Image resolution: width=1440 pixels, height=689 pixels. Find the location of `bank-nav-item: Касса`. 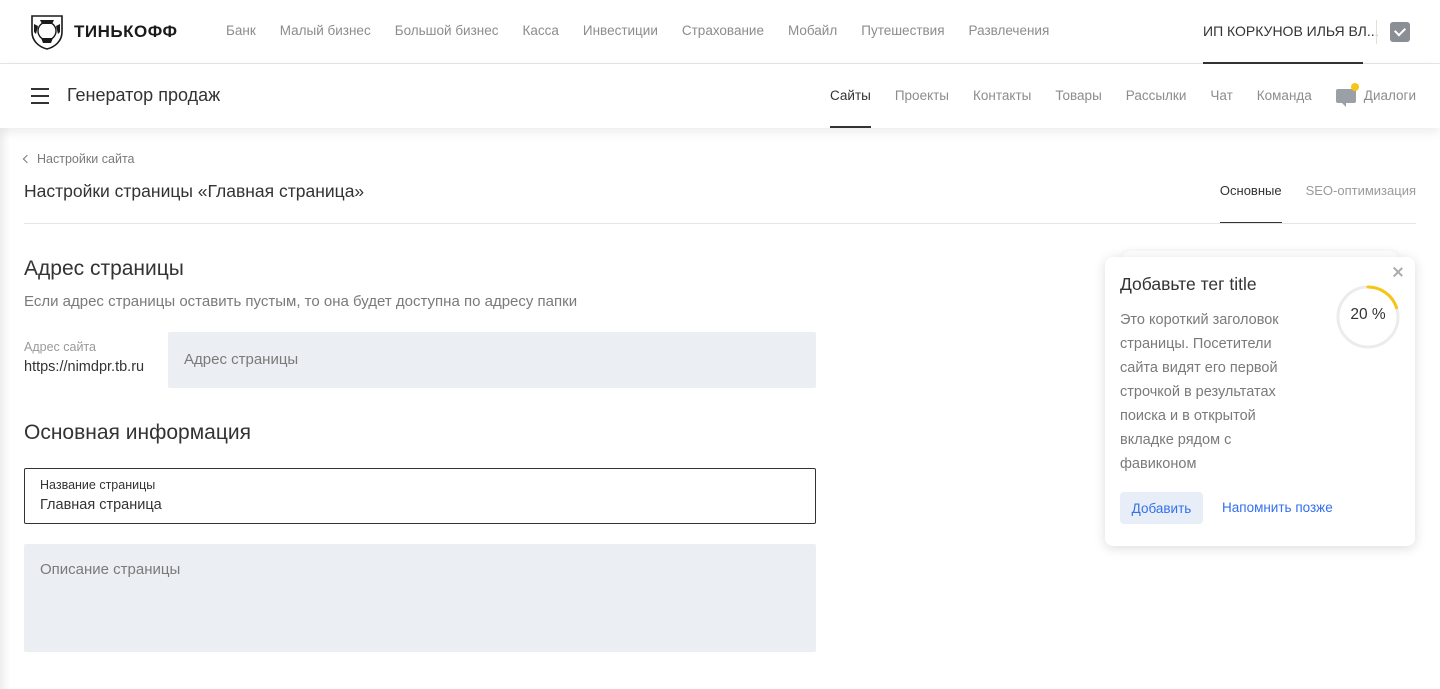

bank-nav-item: Касса is located at coordinates (541, 30).